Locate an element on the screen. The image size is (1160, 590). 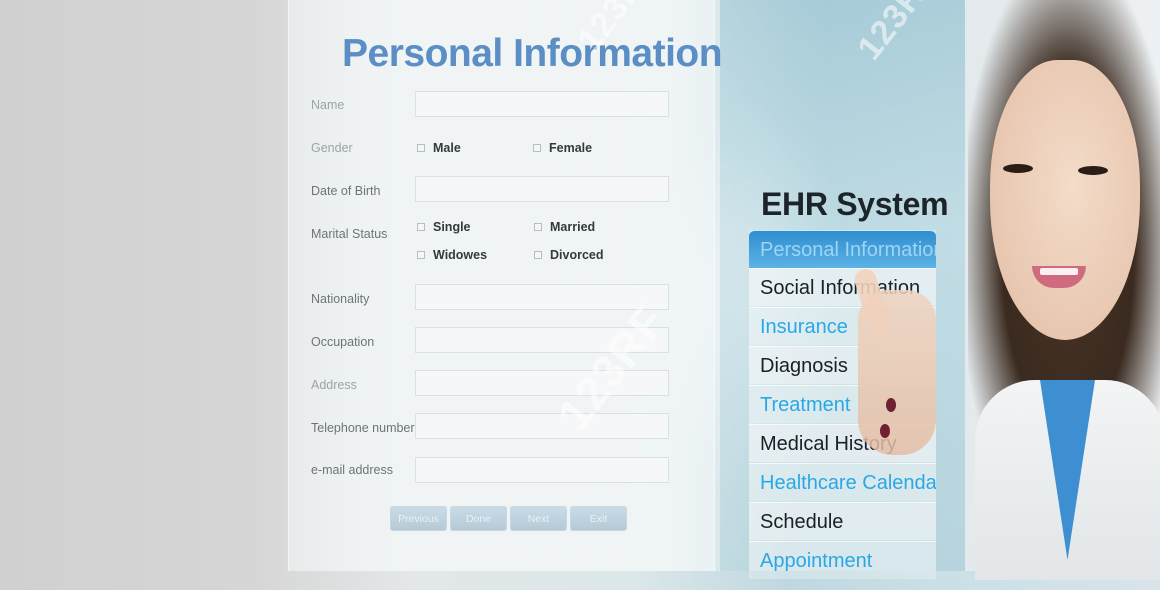
email-input is located at coordinates (542, 470).